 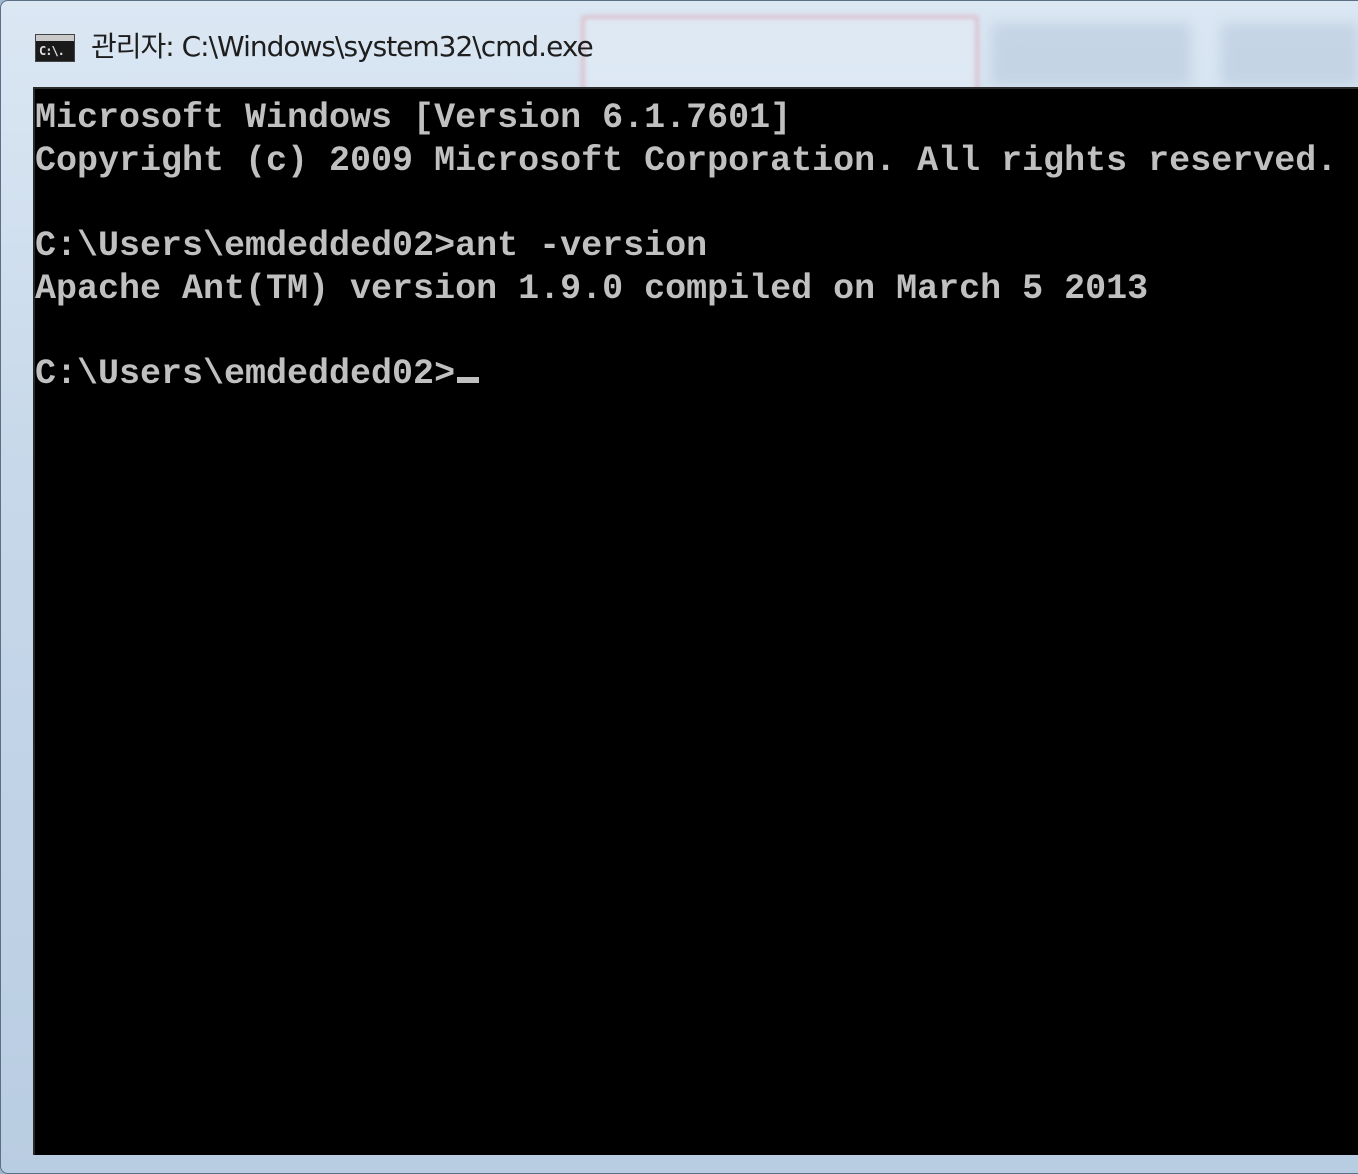 What do you see at coordinates (468, 380) in the screenshot?
I see `text-cursor` at bounding box center [468, 380].